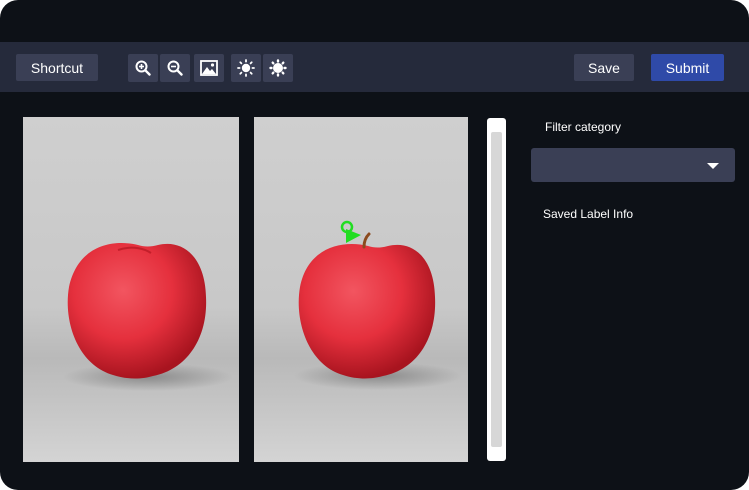 This screenshot has width=749, height=490. I want to click on zoom-out-button, so click(175, 68).